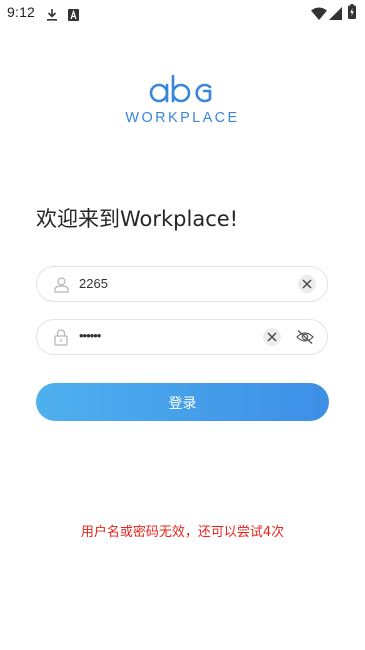  Describe the element at coordinates (182, 104) in the screenshot. I see `app-logo: WORKPLACE` at that location.